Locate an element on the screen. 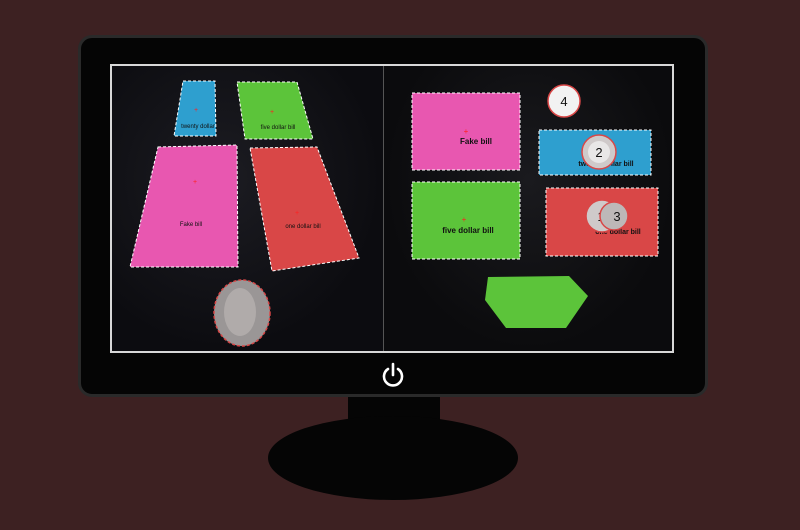  coin-relief is located at coordinates (240, 312).